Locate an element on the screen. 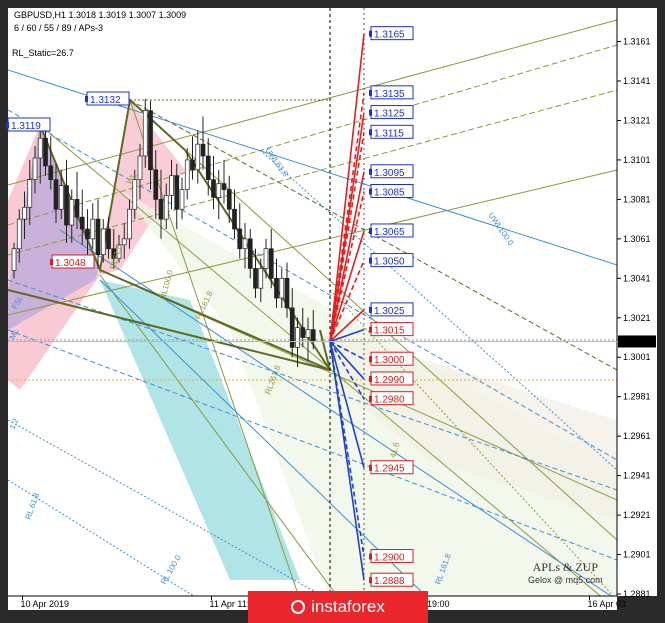  price-tick-label: 1.2941 is located at coordinates (637, 476).